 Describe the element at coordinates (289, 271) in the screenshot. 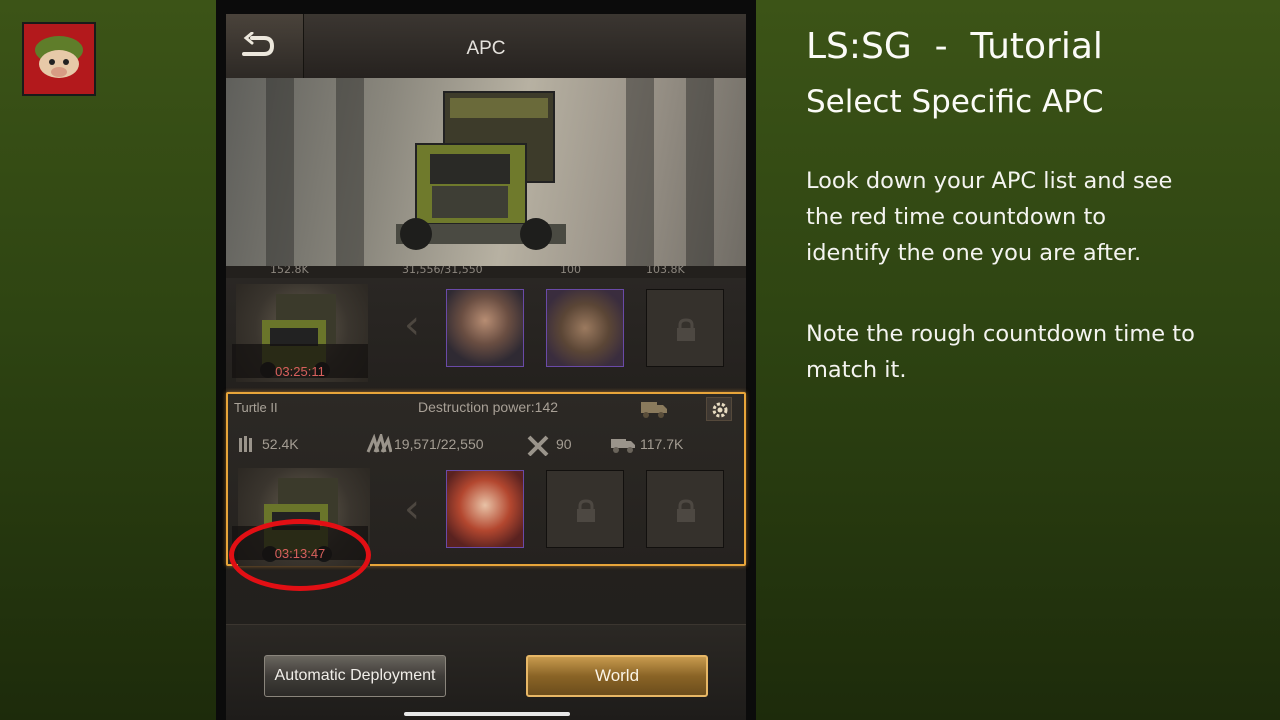

I see `peek-stat: 152.8K` at that location.